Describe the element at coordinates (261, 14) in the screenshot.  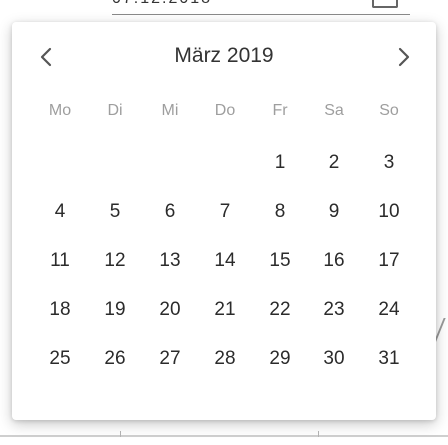
I see `background-field-underline` at that location.